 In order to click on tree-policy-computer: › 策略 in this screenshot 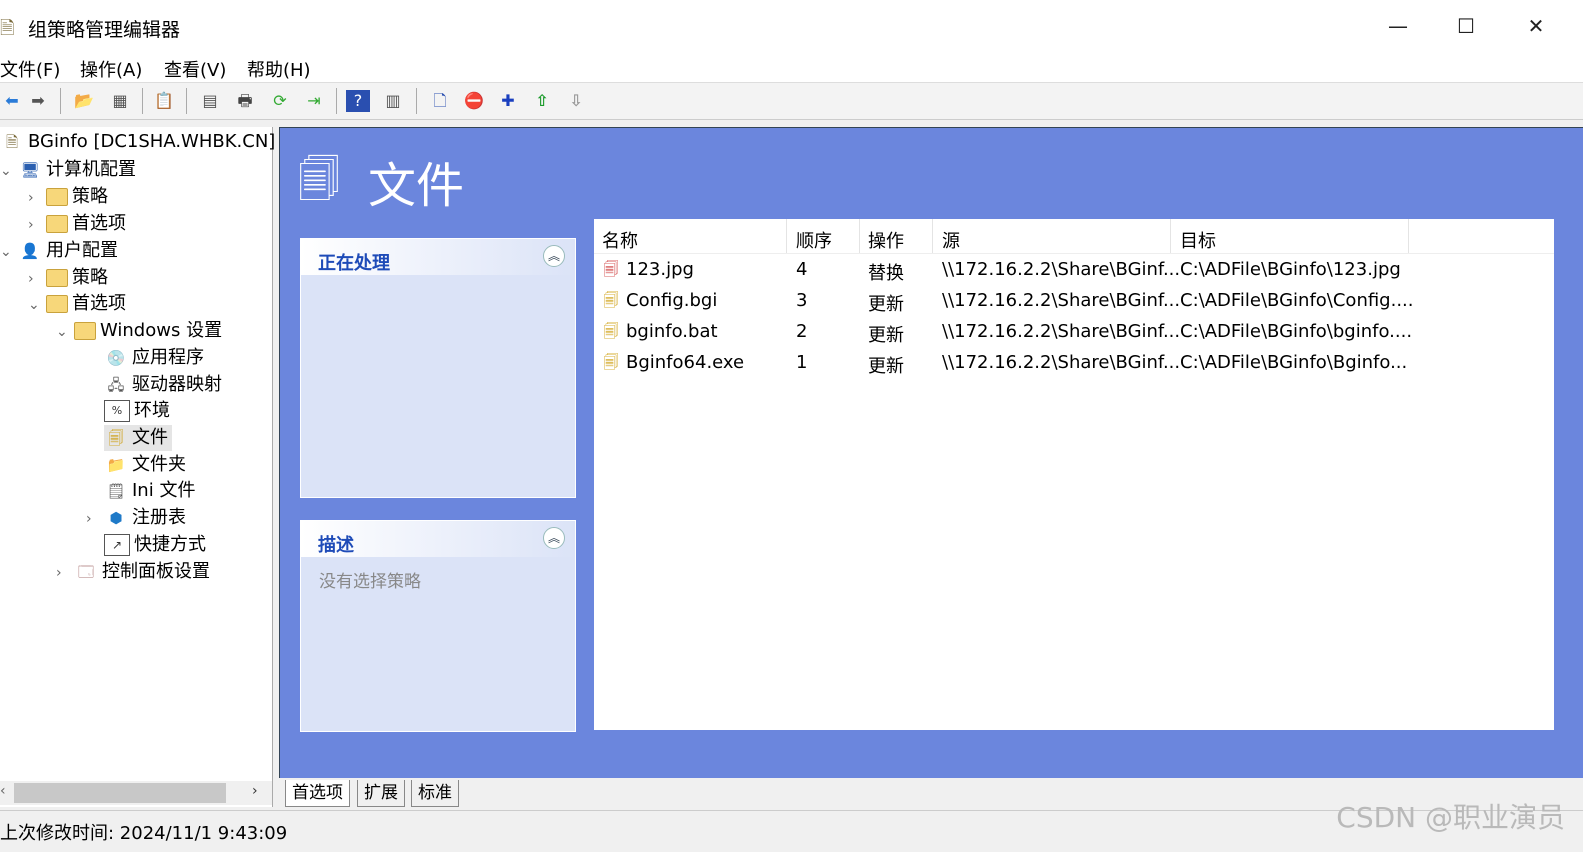, I will do `click(68, 197)`.